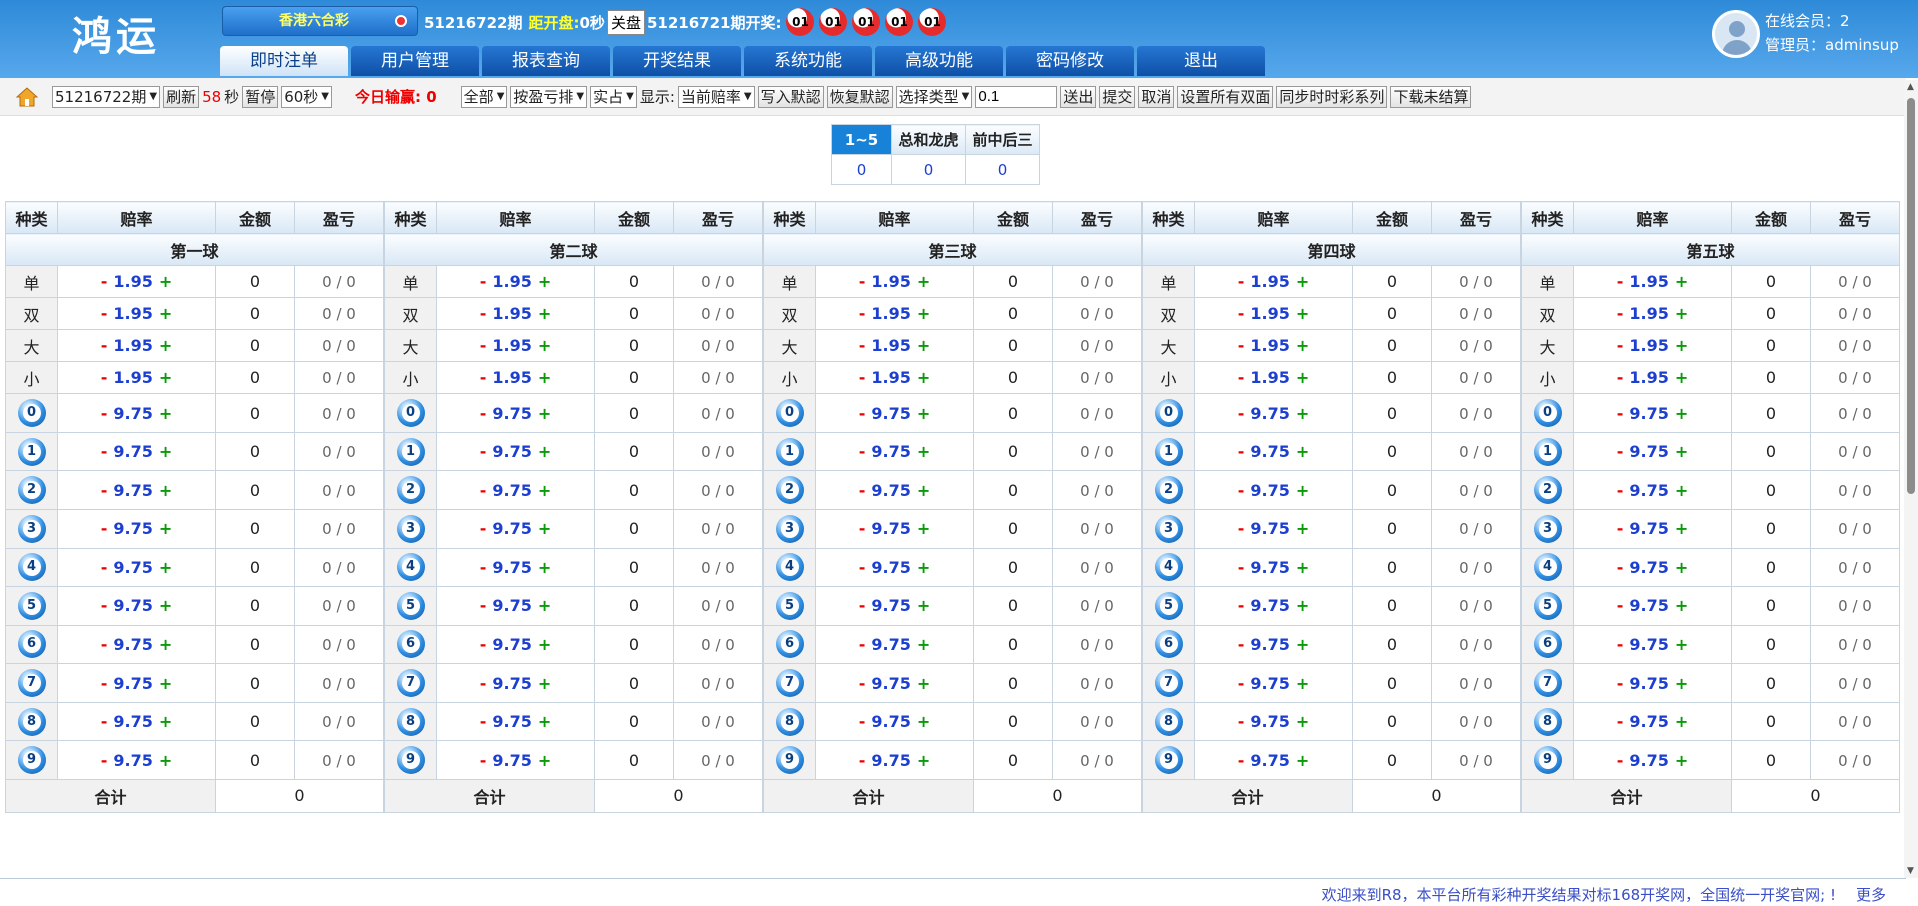 This screenshot has width=1918, height=906. I want to click on lottery-switch-icon, so click(401, 21).